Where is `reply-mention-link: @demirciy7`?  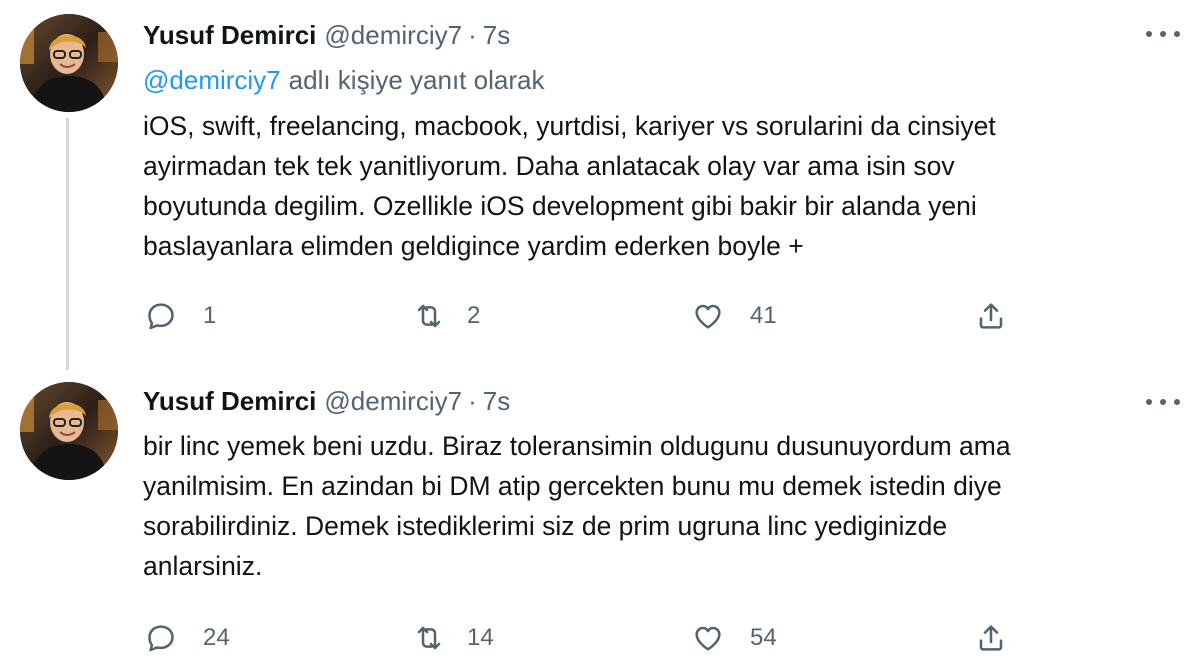 reply-mention-link: @demirciy7 is located at coordinates (212, 80).